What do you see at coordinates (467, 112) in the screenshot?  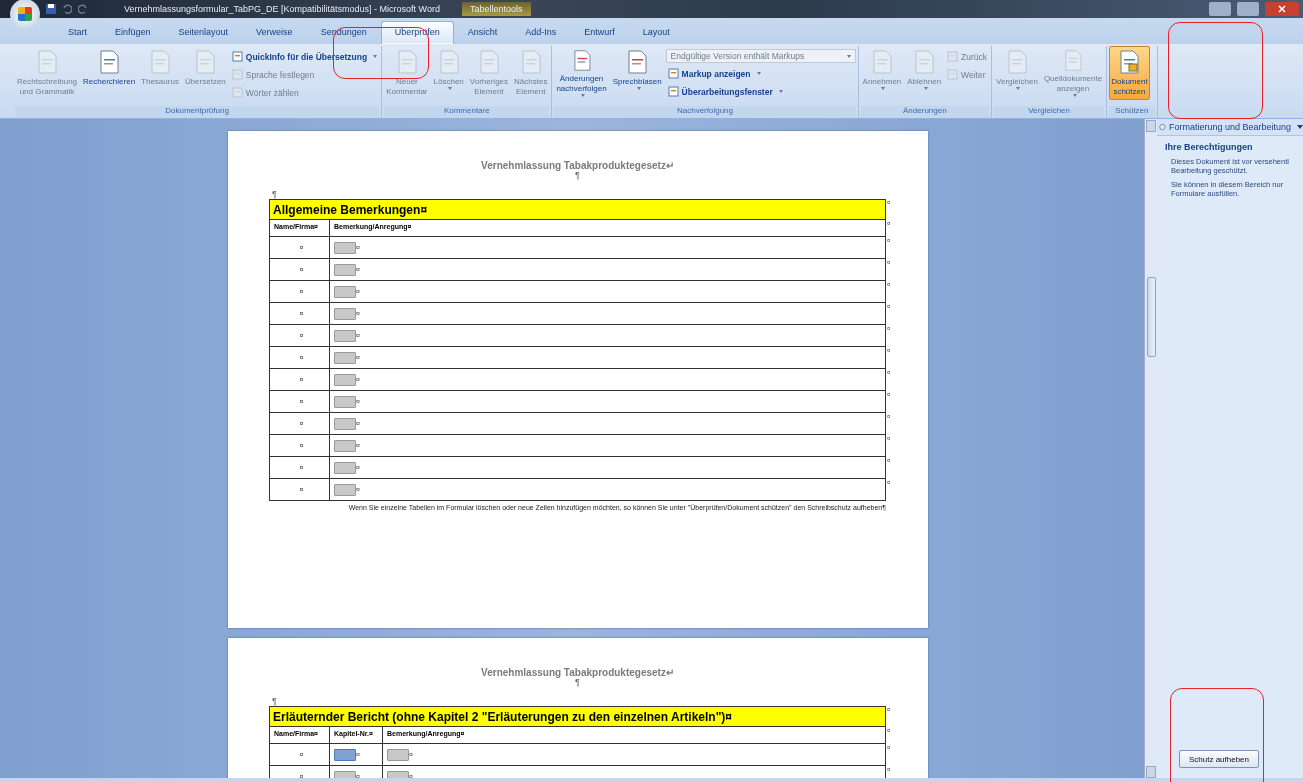 I see `group-label: Kommentare` at bounding box center [467, 112].